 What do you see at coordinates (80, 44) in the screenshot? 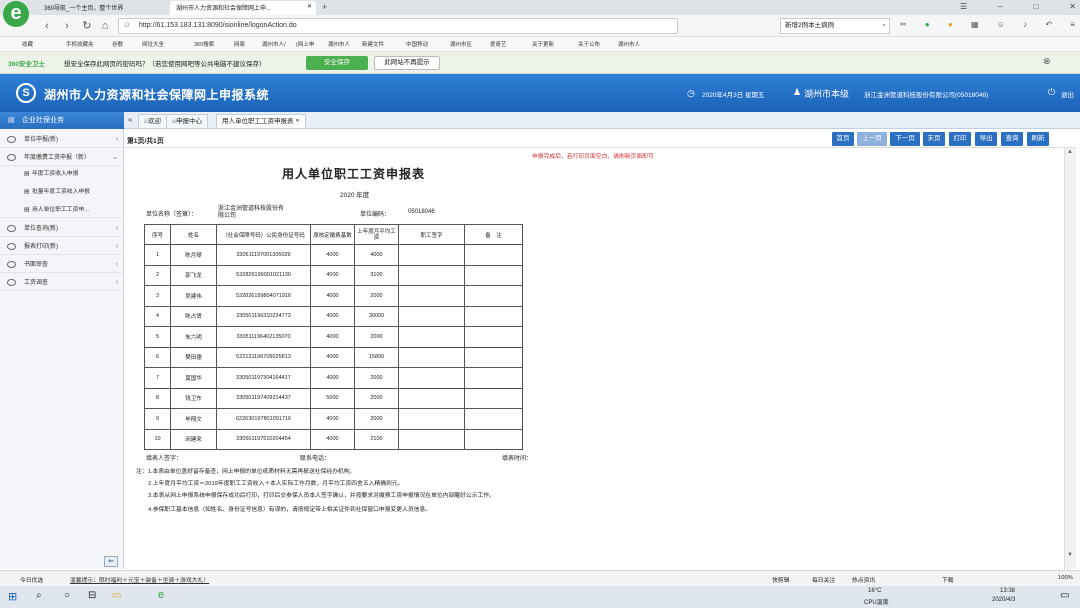
I see `bookmark-item: 手机收藏夹` at bounding box center [80, 44].